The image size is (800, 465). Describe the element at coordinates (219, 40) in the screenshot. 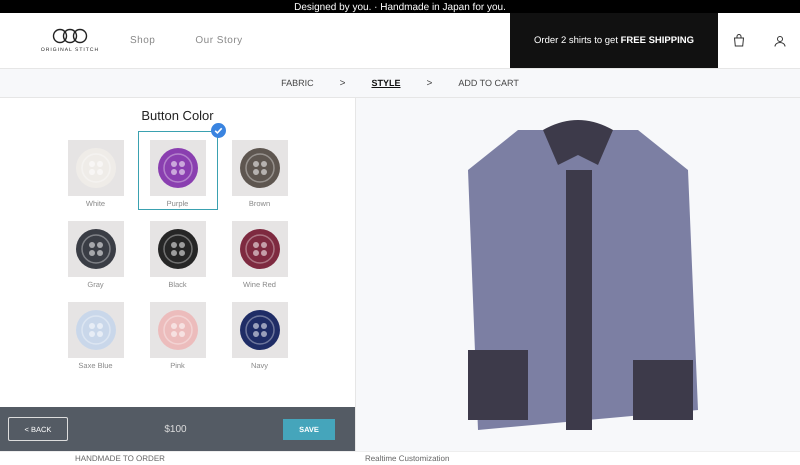

I see `nav-link: Our Story` at that location.